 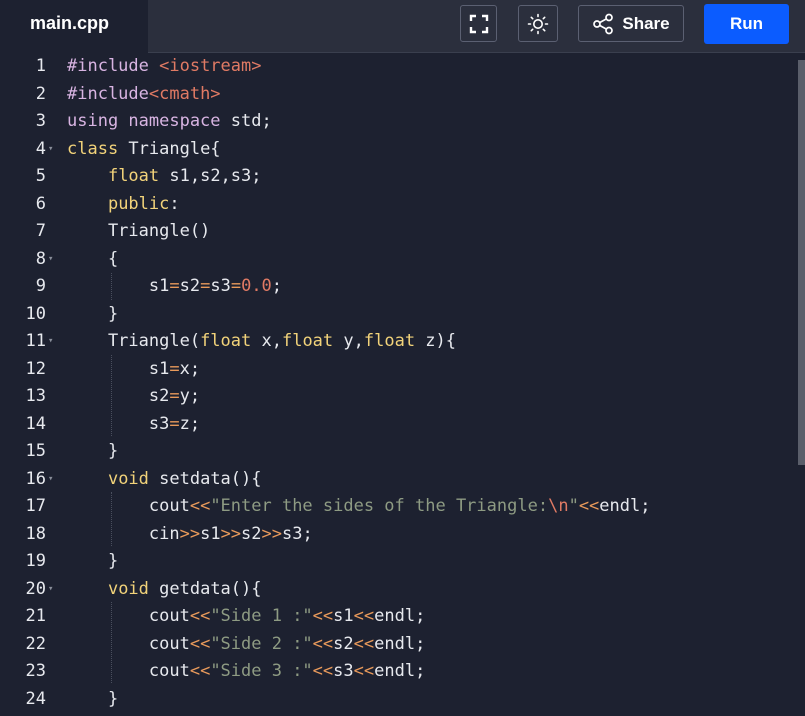 I want to click on line-number: 3, so click(x=40, y=121).